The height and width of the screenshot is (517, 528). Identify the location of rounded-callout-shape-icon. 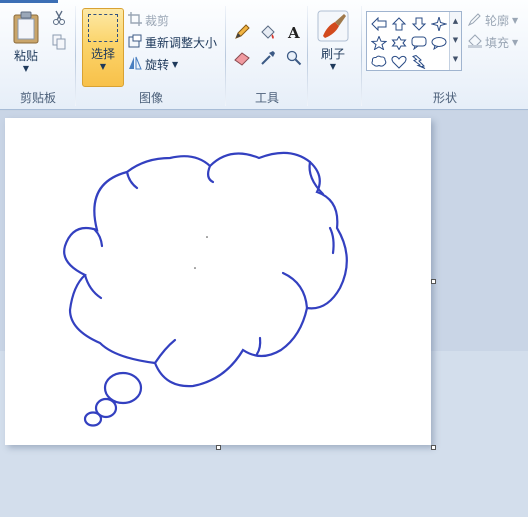
(419, 42).